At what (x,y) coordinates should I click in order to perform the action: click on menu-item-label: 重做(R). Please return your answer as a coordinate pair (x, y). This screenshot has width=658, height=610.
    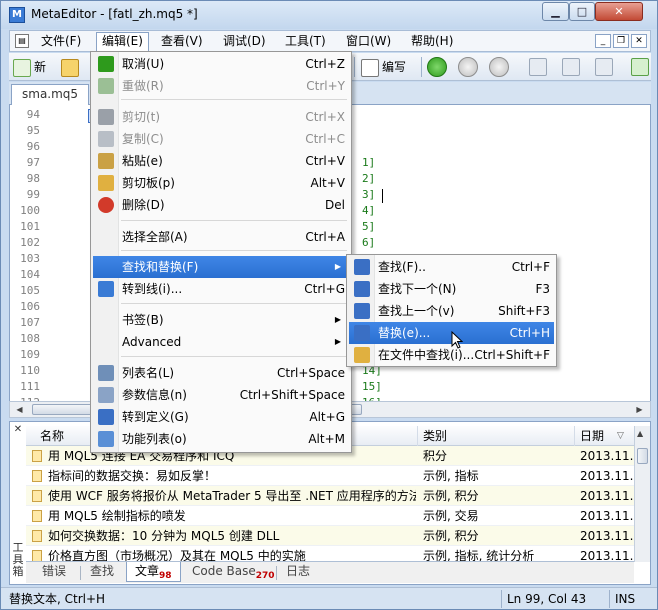
    Looking at the image, I should click on (143, 86).